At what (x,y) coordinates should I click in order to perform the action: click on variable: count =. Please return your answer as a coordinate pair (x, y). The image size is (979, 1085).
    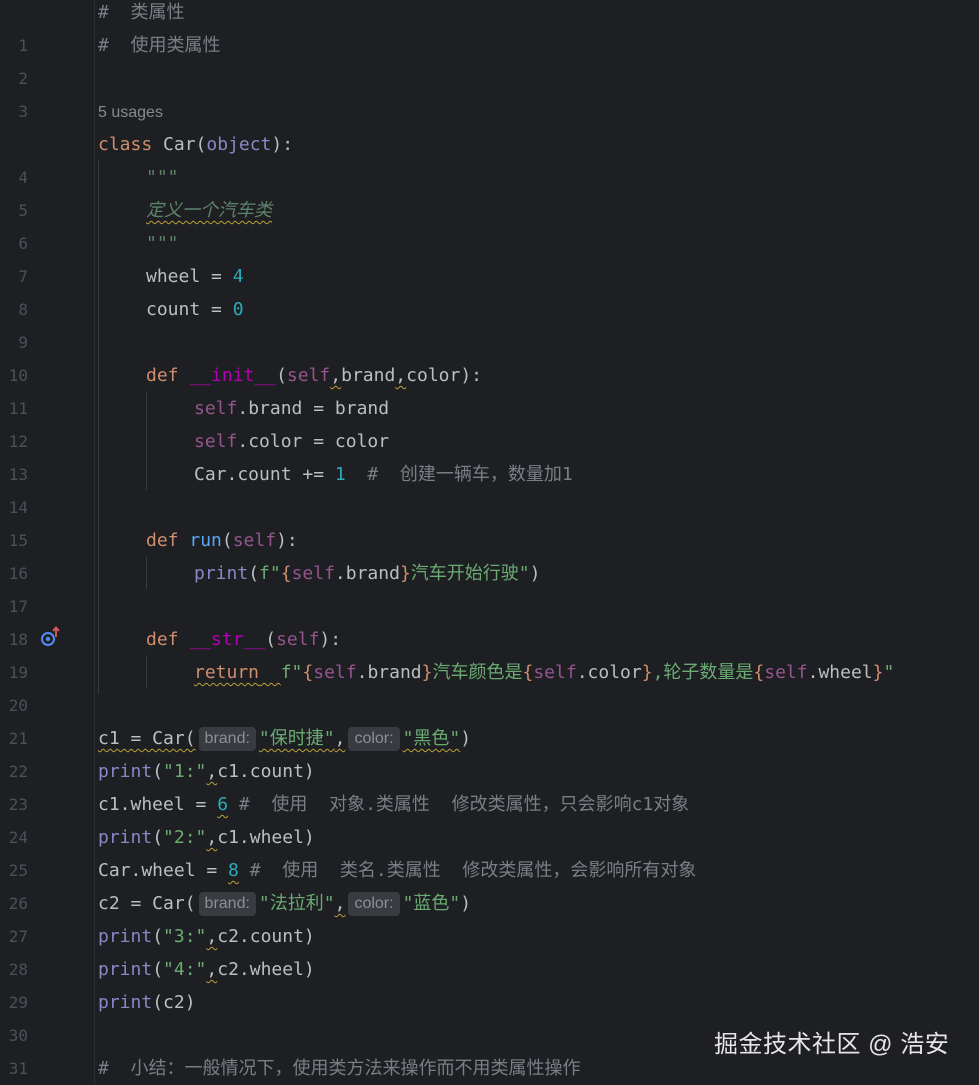
    Looking at the image, I should click on (189, 309).